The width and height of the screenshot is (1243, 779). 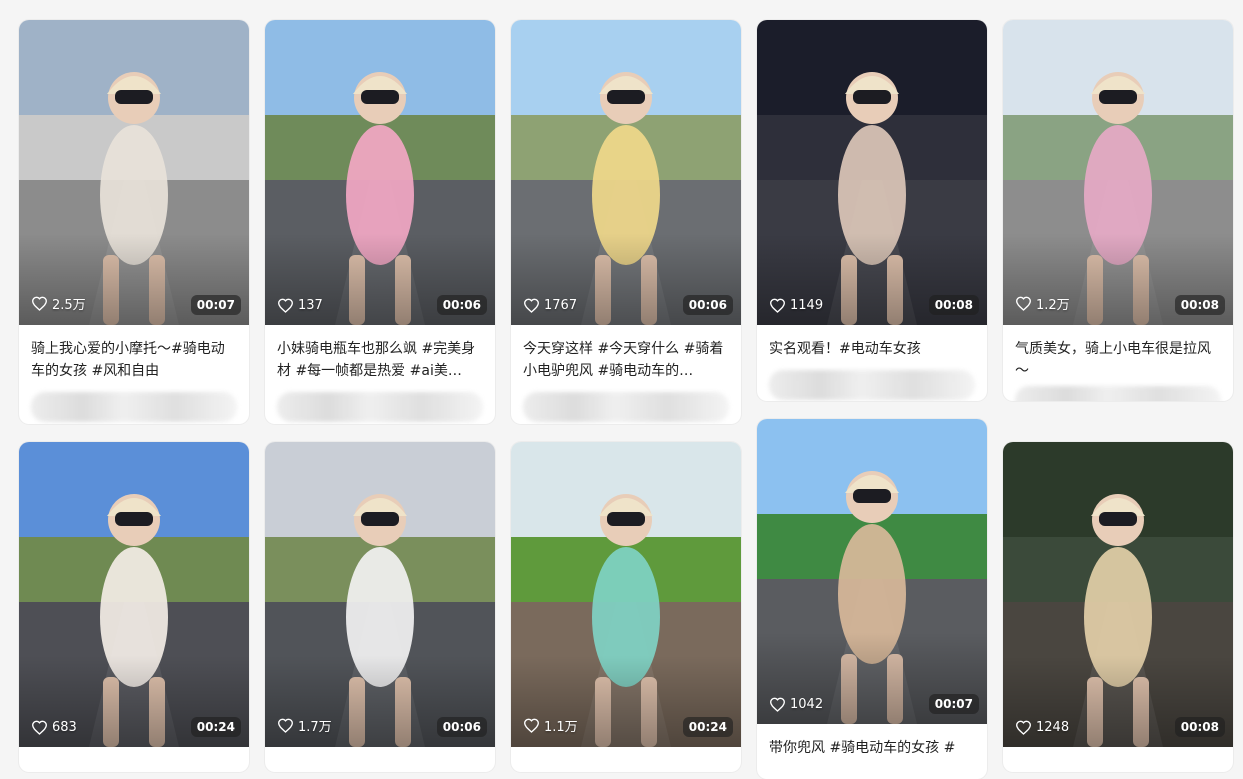 I want to click on like-count-text: 1767, so click(x=561, y=305).